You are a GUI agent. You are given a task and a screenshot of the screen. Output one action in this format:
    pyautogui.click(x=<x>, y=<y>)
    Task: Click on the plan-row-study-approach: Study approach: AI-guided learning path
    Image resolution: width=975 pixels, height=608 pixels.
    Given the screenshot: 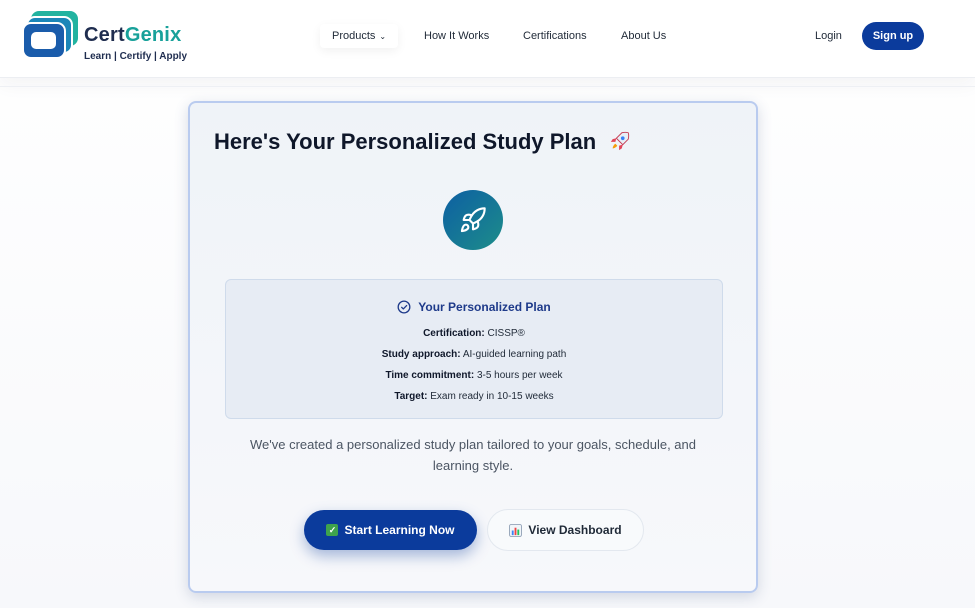 What is the action you would take?
    pyautogui.click(x=474, y=354)
    